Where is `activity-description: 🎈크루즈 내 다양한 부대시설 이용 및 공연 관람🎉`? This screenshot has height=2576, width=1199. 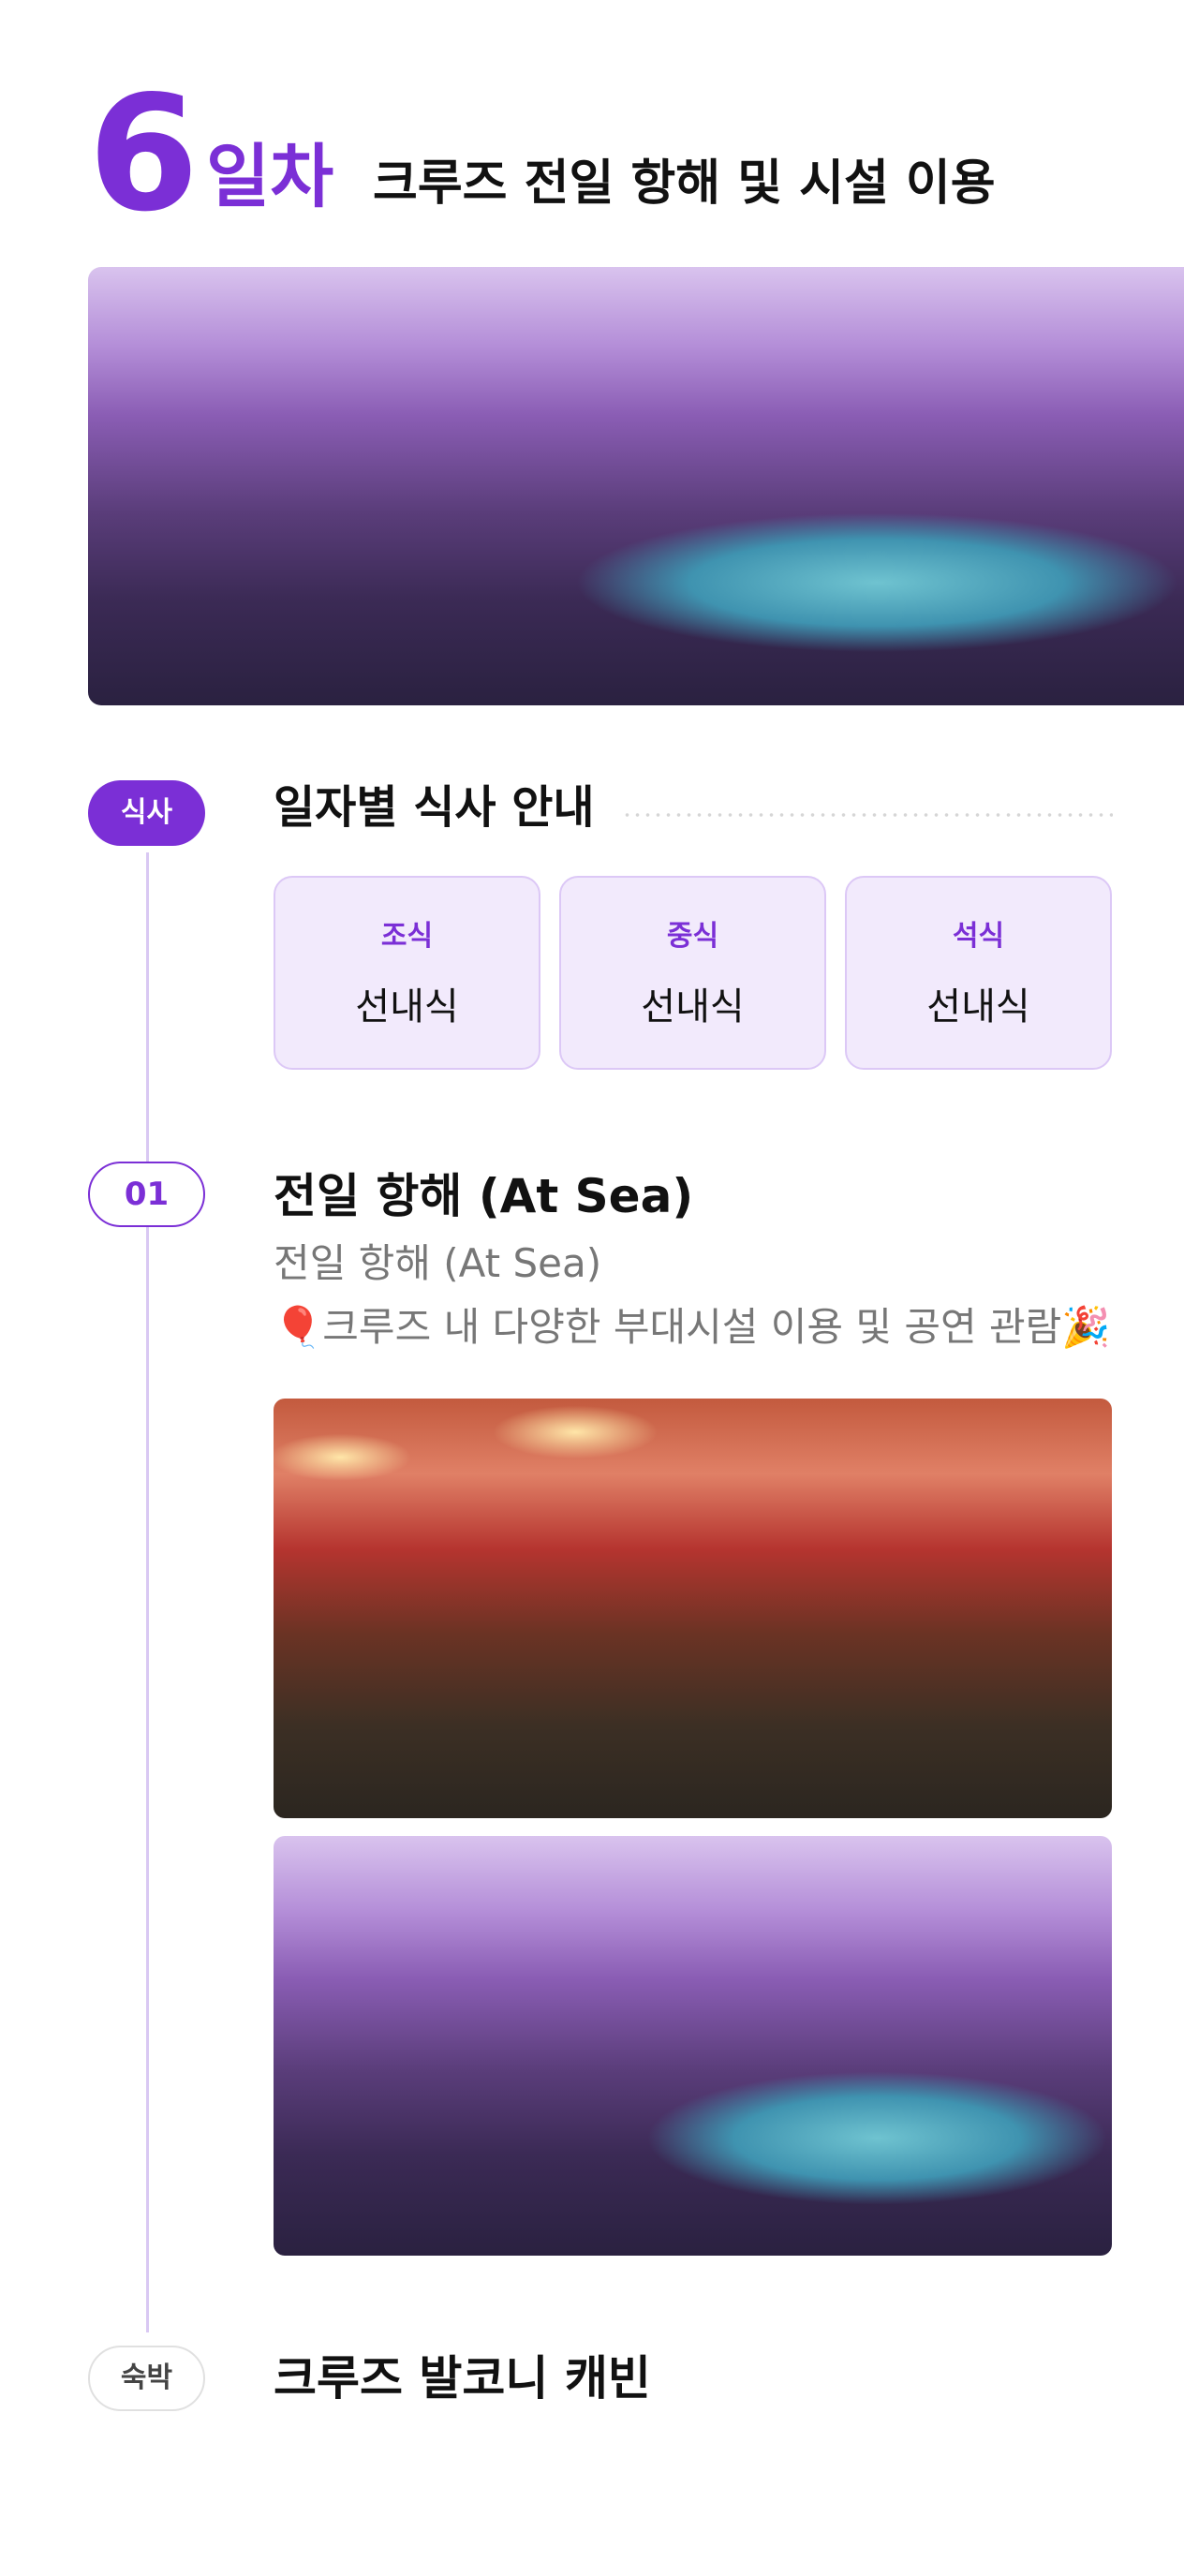 activity-description: 🎈크루즈 내 다양한 부대시설 이용 및 공연 관람🎉 is located at coordinates (692, 1327).